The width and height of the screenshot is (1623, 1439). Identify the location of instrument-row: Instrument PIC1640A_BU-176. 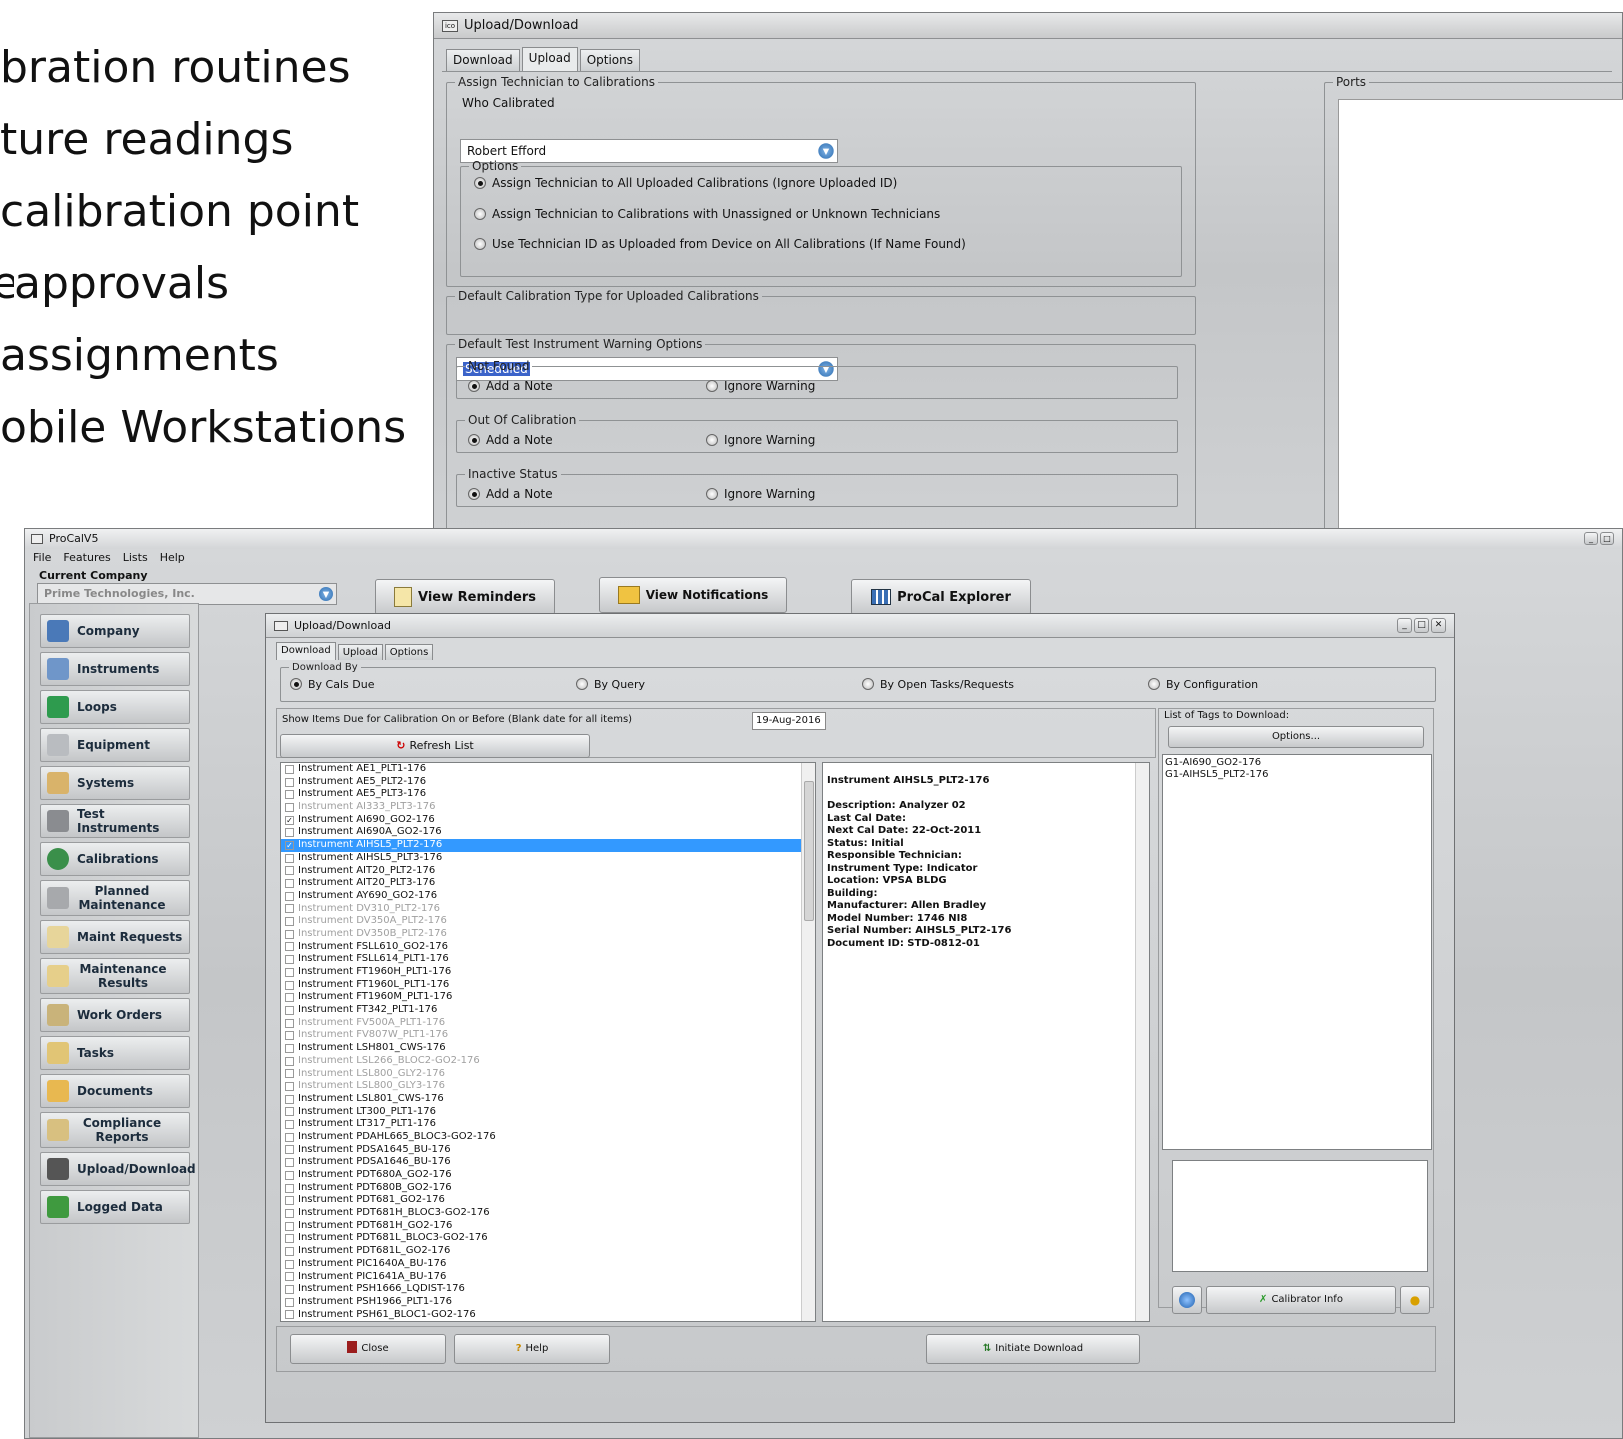
(548, 1264).